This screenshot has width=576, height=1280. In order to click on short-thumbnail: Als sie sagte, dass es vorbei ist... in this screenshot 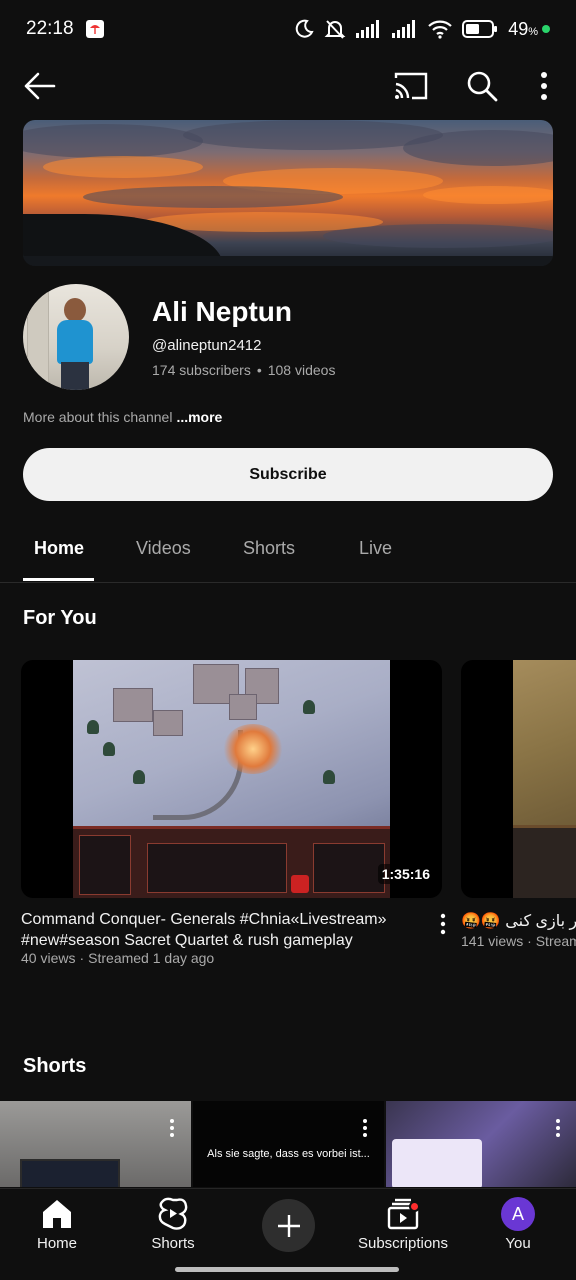, I will do `click(288, 1144)`.